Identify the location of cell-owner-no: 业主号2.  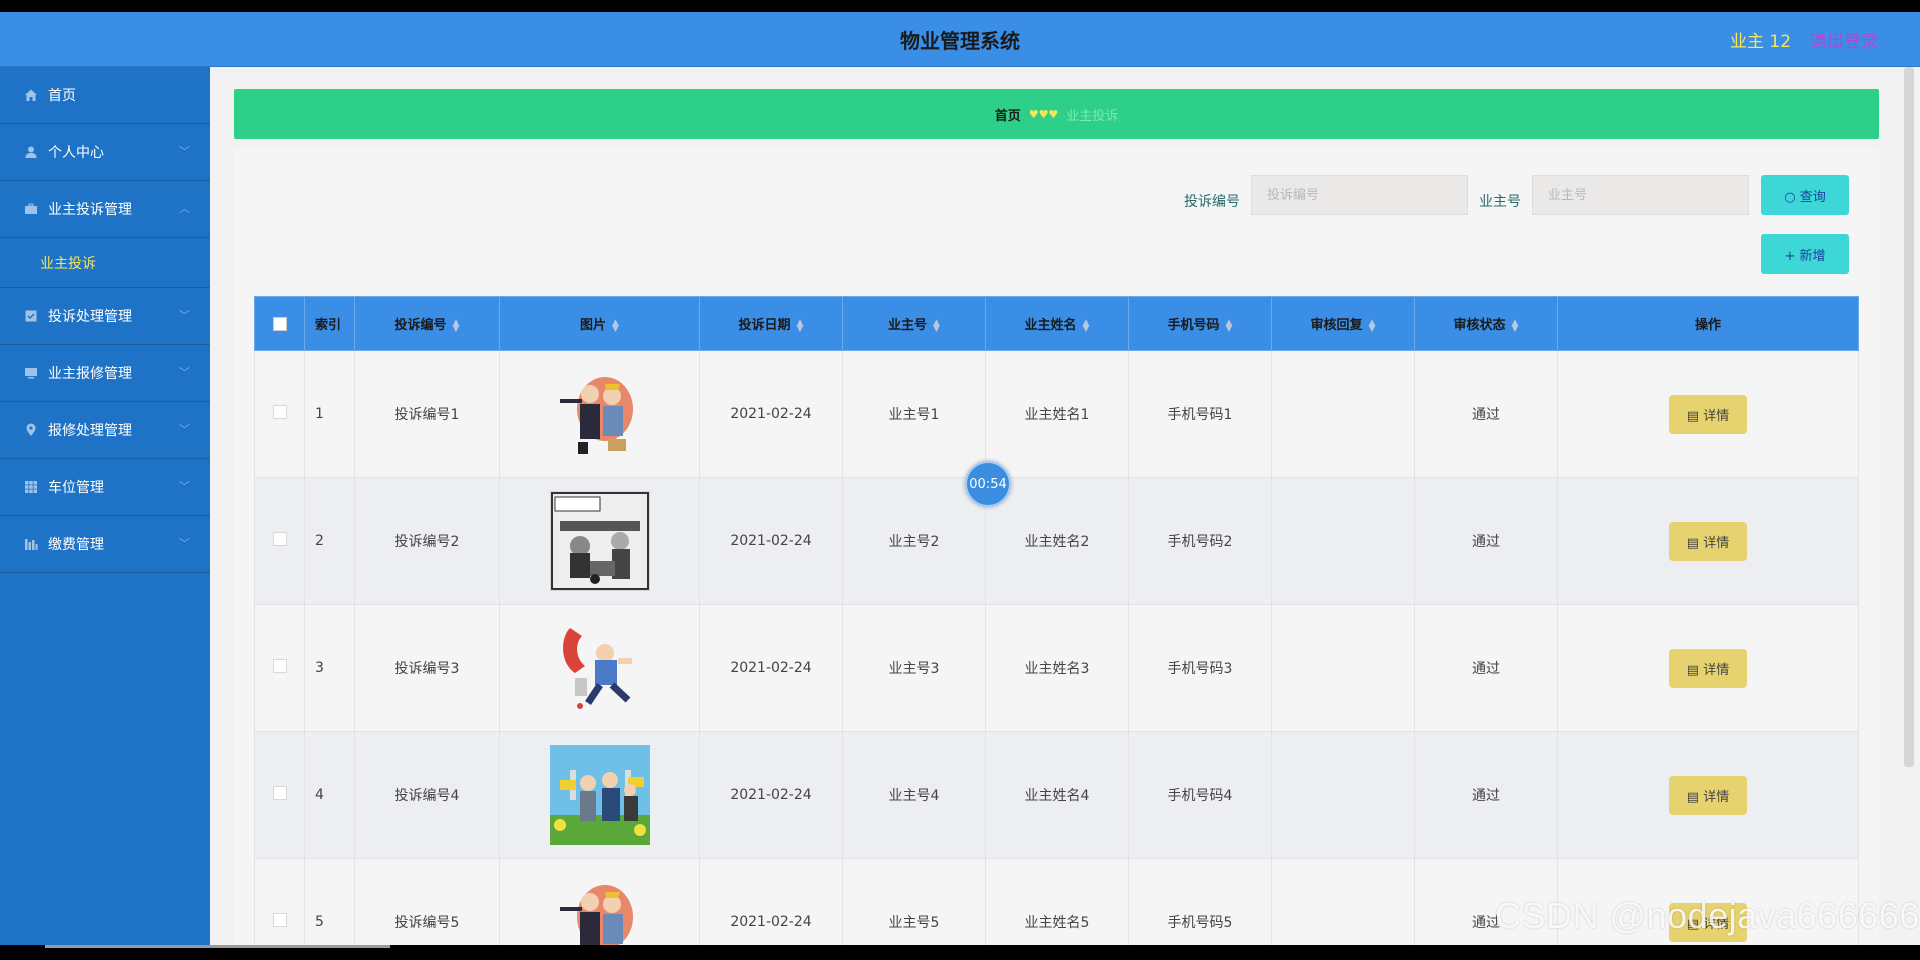
(914, 541).